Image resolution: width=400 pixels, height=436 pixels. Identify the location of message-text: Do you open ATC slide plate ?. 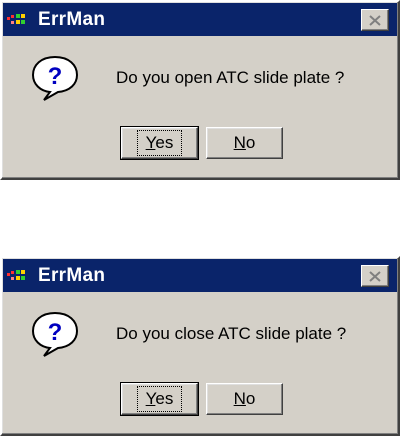
(230, 77).